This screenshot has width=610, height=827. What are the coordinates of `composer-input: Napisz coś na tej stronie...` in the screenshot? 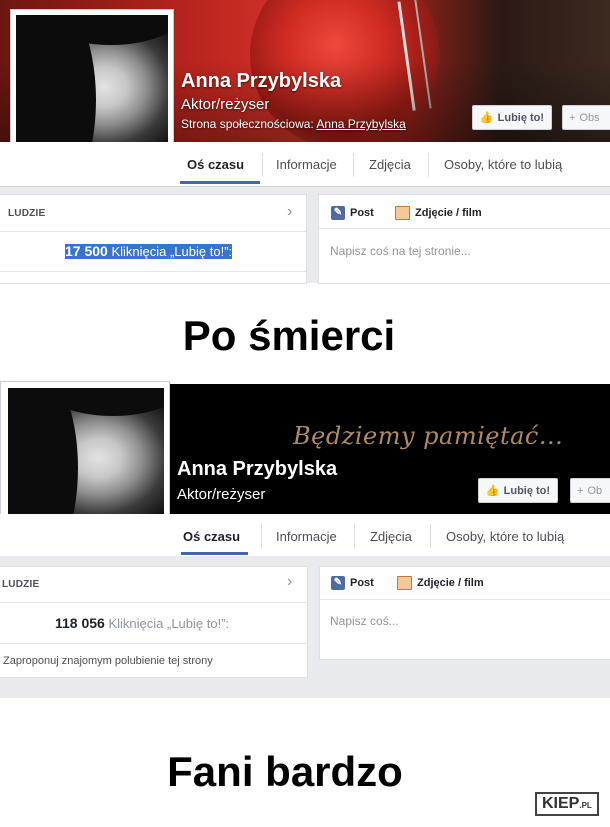 It's located at (400, 251).